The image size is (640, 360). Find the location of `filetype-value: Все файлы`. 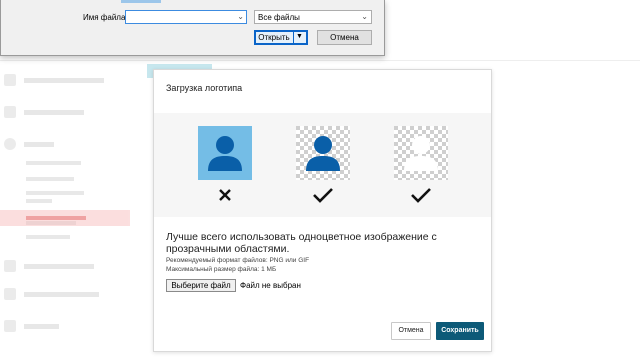

filetype-value: Все файлы is located at coordinates (279, 17).